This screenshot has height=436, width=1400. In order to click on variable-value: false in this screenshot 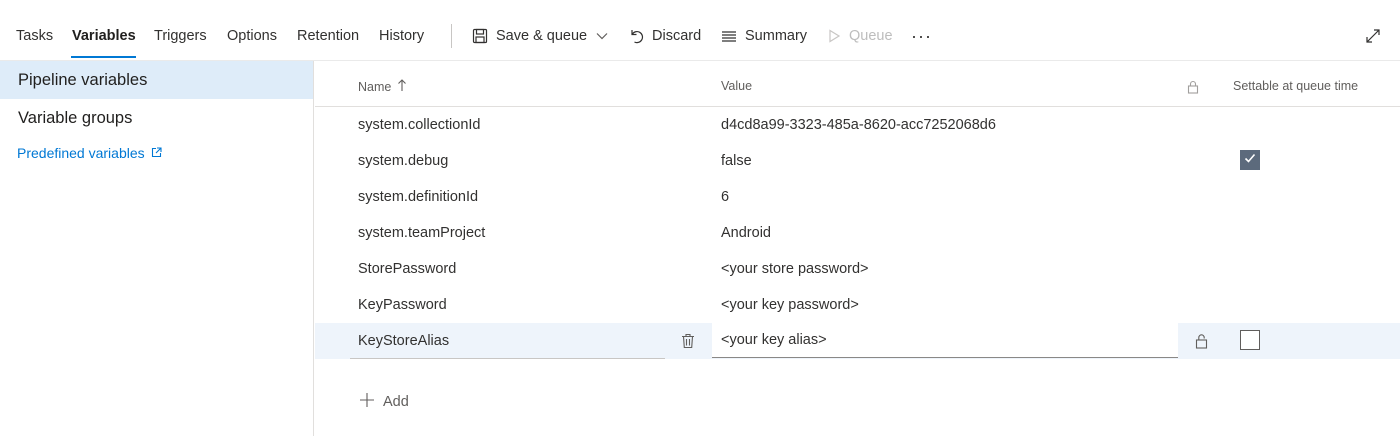, I will do `click(736, 161)`.